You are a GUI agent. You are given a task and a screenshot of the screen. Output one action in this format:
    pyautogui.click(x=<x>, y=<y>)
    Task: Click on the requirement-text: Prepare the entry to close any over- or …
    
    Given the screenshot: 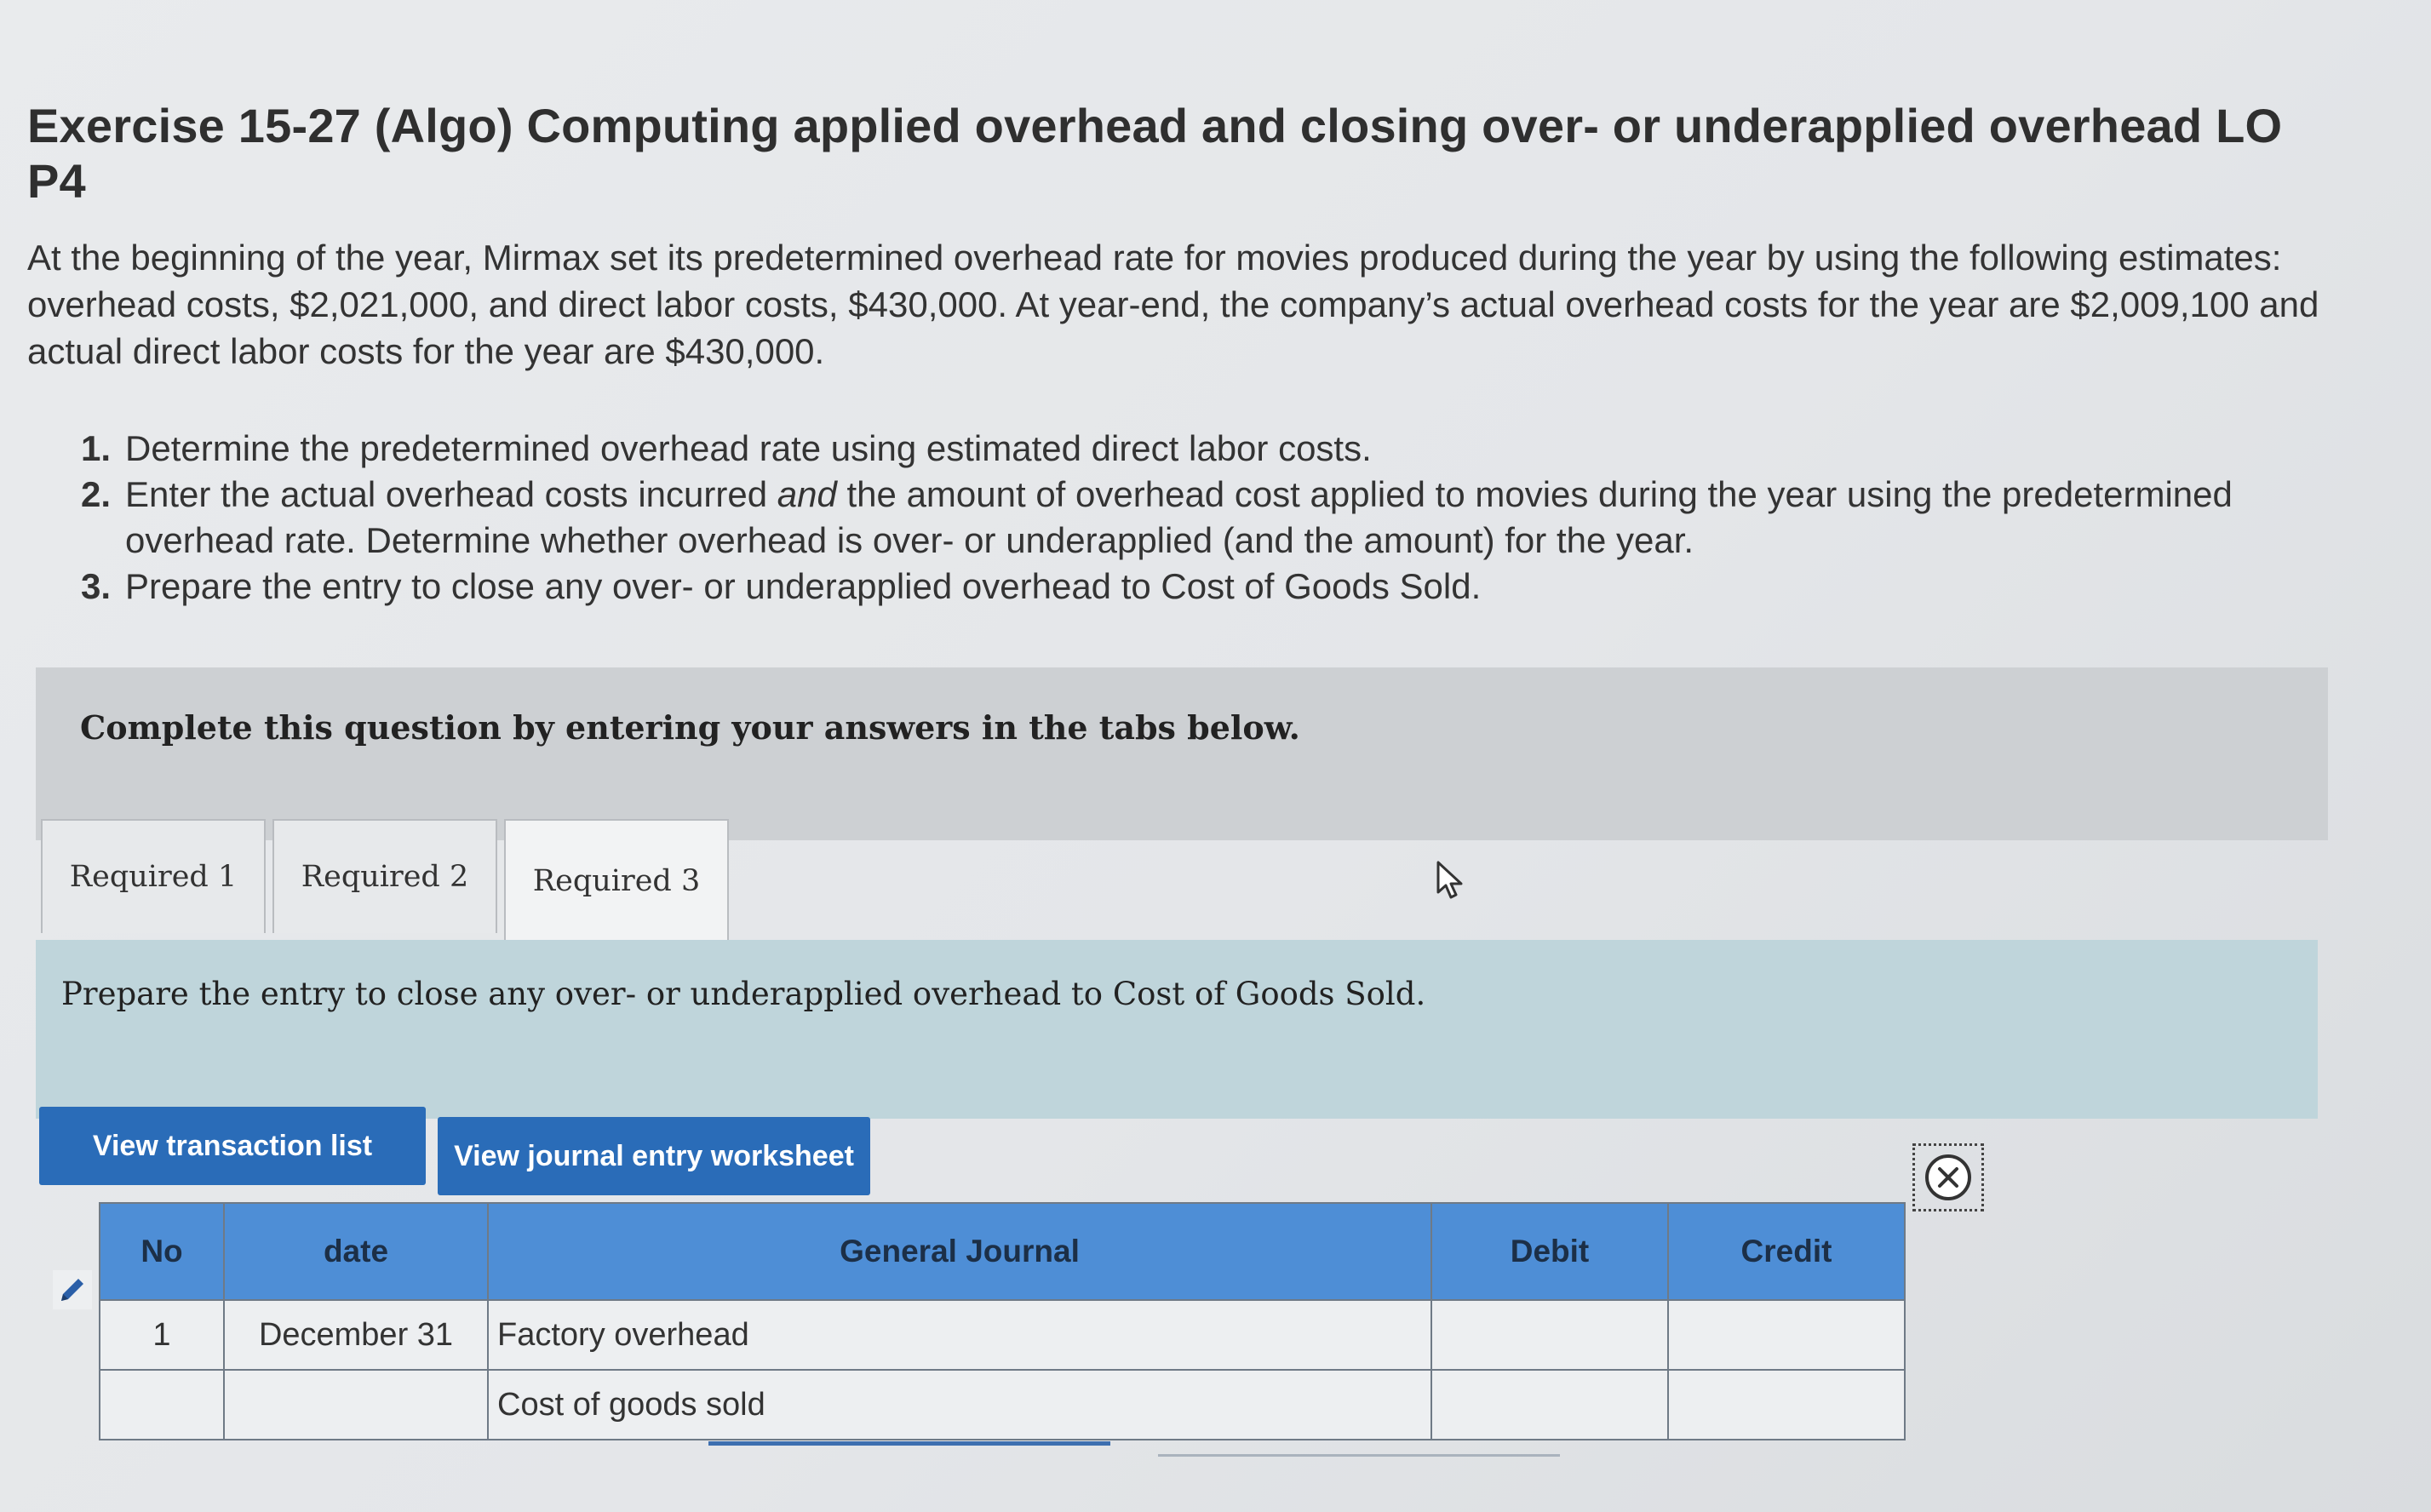 What is the action you would take?
    pyautogui.click(x=803, y=586)
    